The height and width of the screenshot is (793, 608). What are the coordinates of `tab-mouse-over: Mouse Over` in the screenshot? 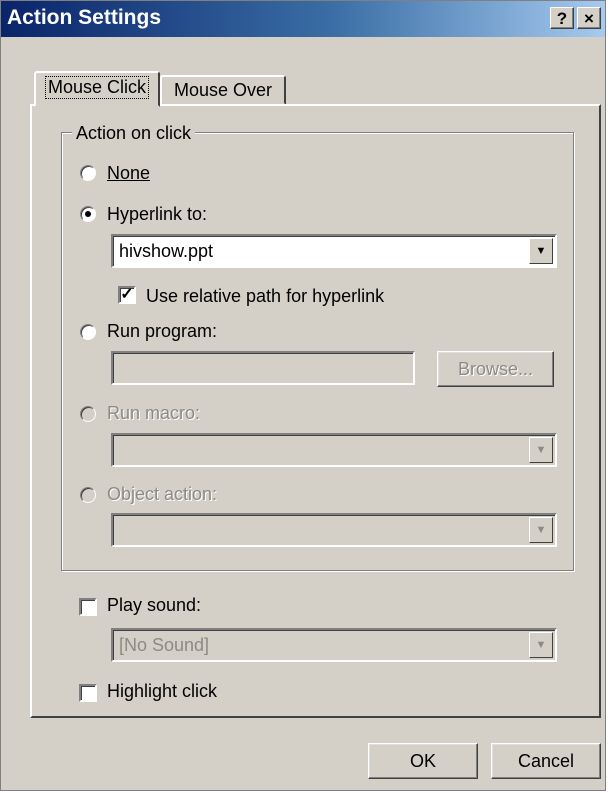 It's located at (223, 90).